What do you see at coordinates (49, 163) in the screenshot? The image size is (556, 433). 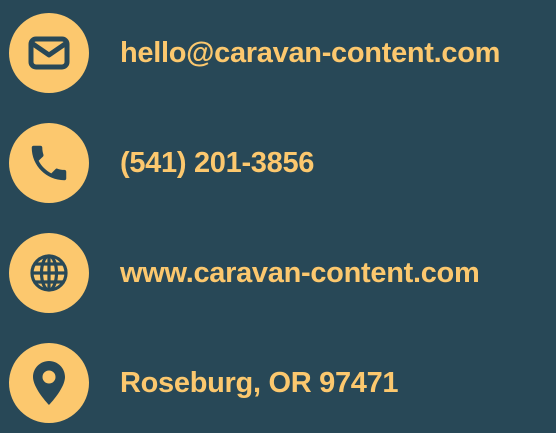 I see `phone-icon` at bounding box center [49, 163].